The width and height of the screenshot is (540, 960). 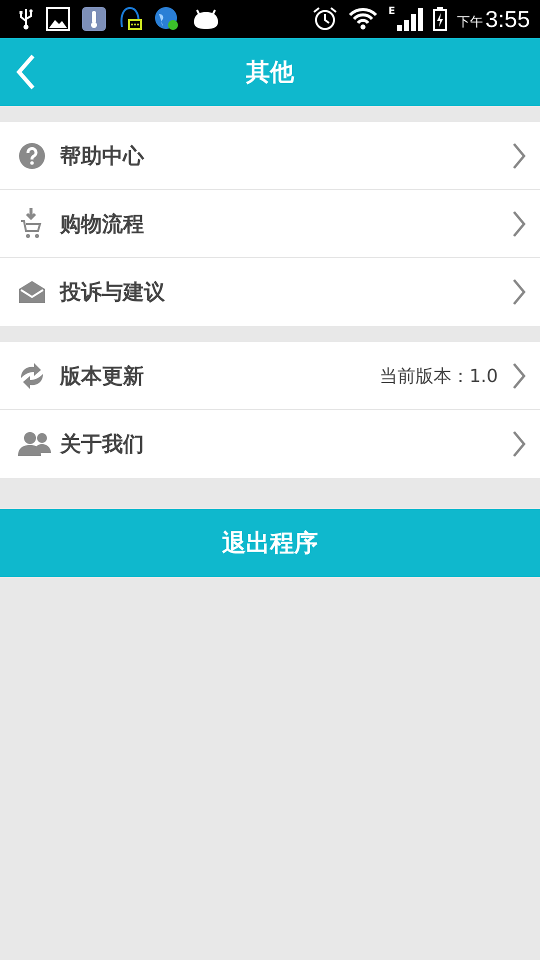 I want to click on envelope-icon, so click(x=32, y=292).